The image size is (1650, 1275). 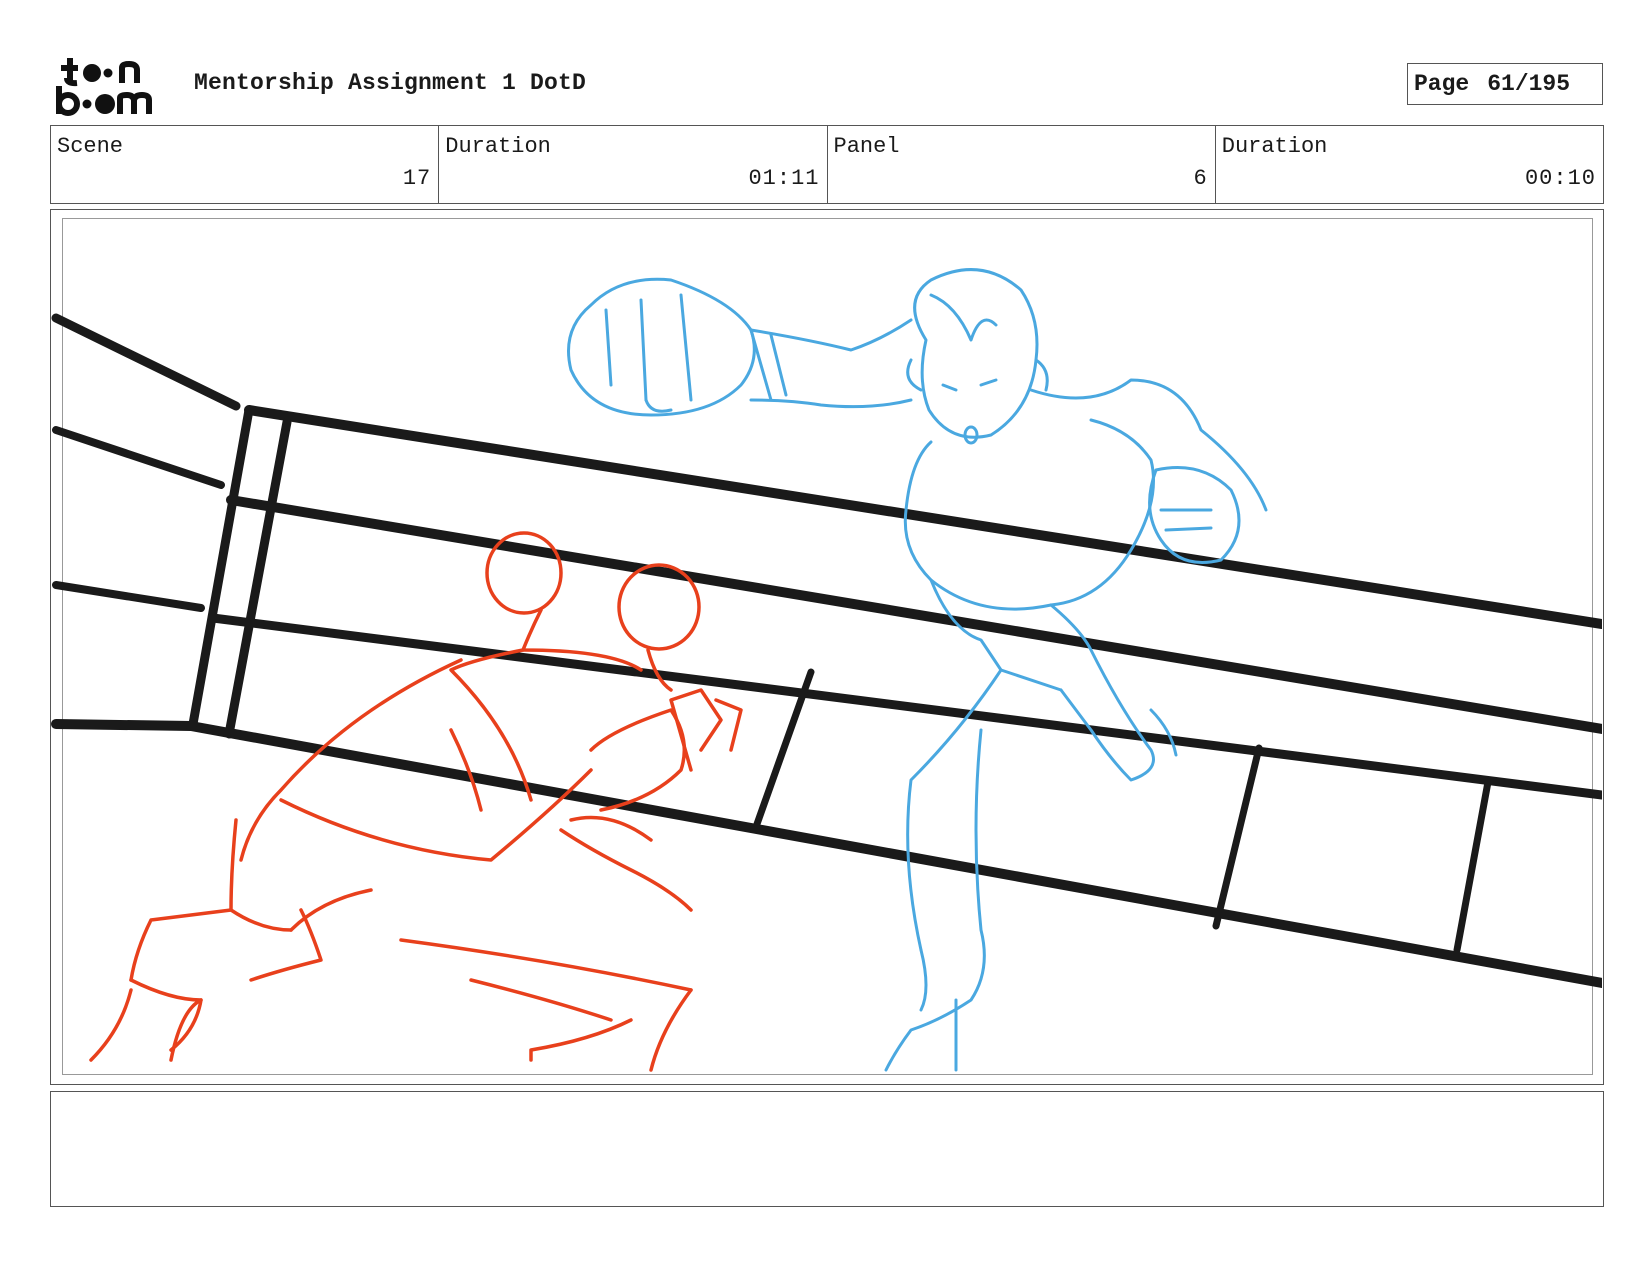 I want to click on panel-duration-label: Duration, so click(x=1274, y=146).